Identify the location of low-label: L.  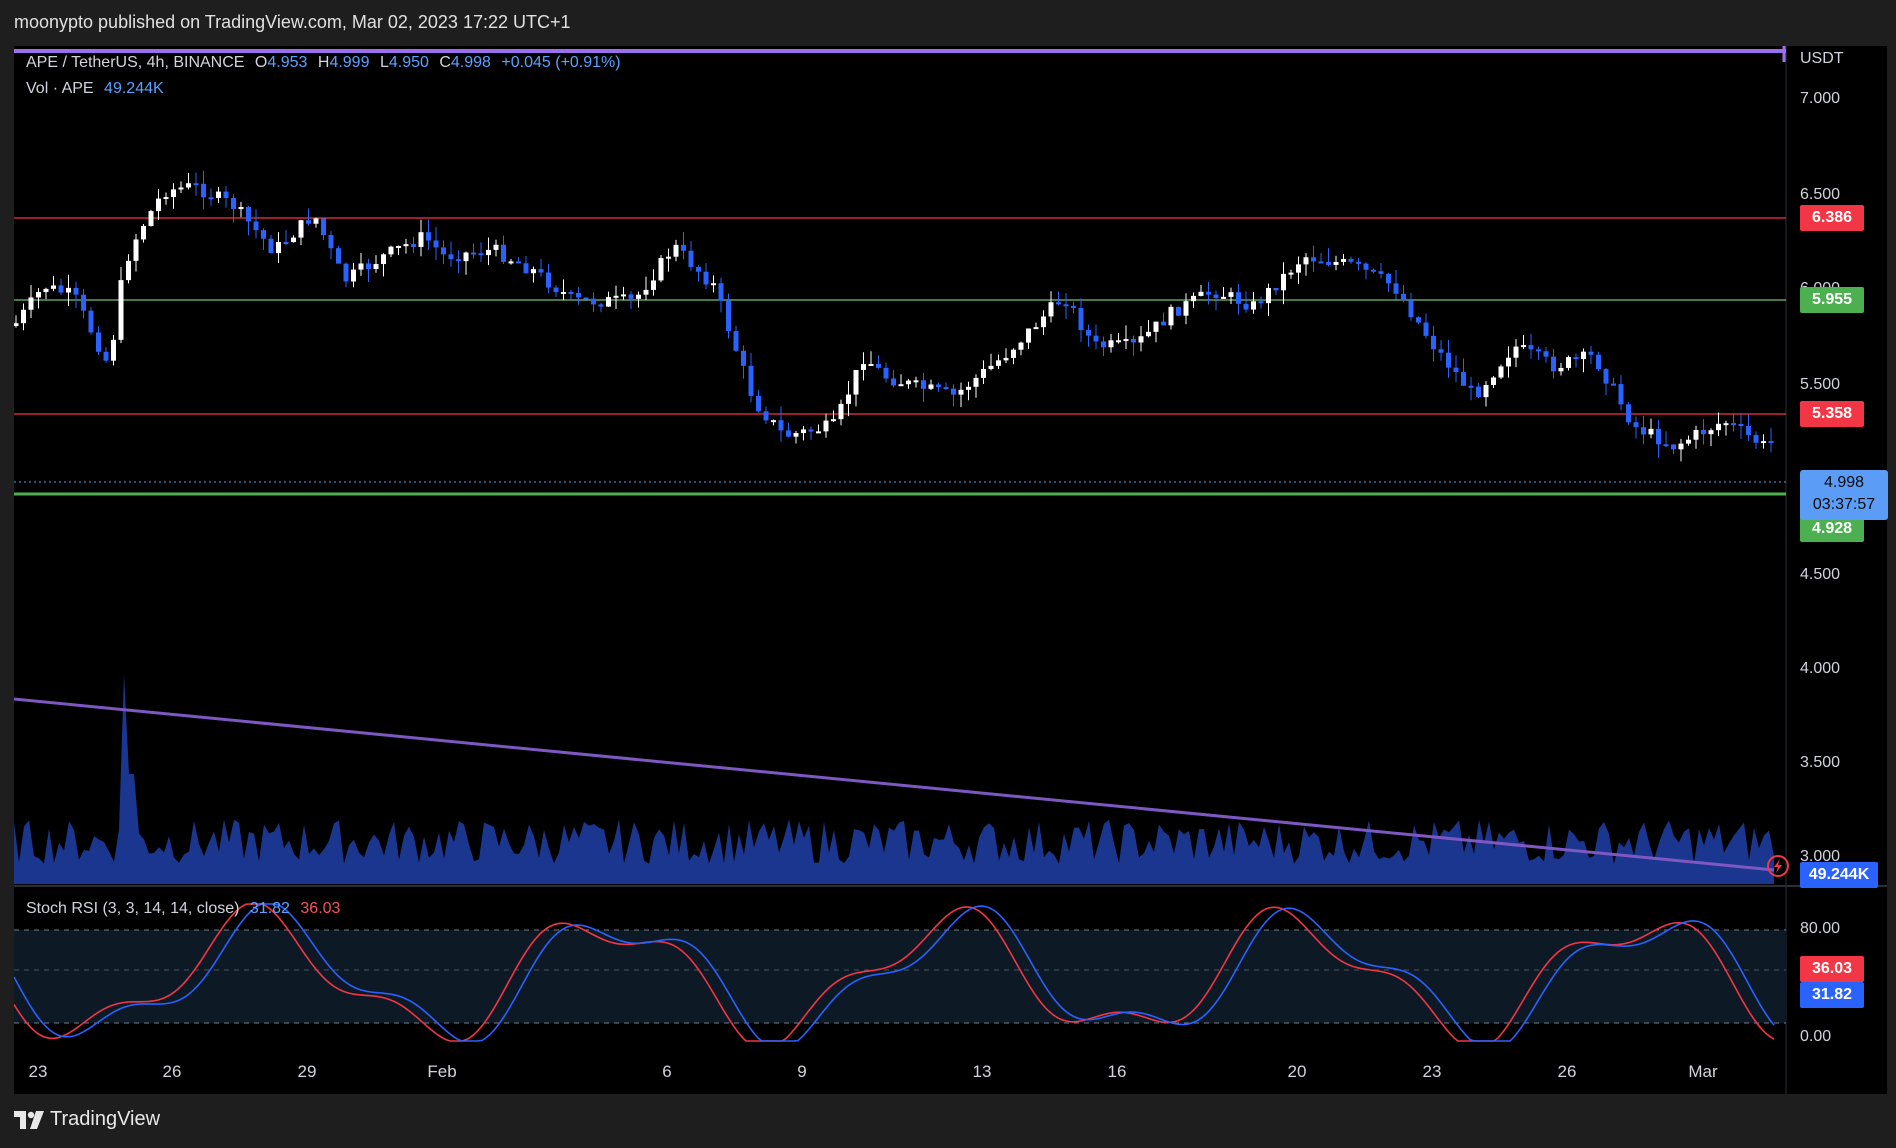
(384, 62).